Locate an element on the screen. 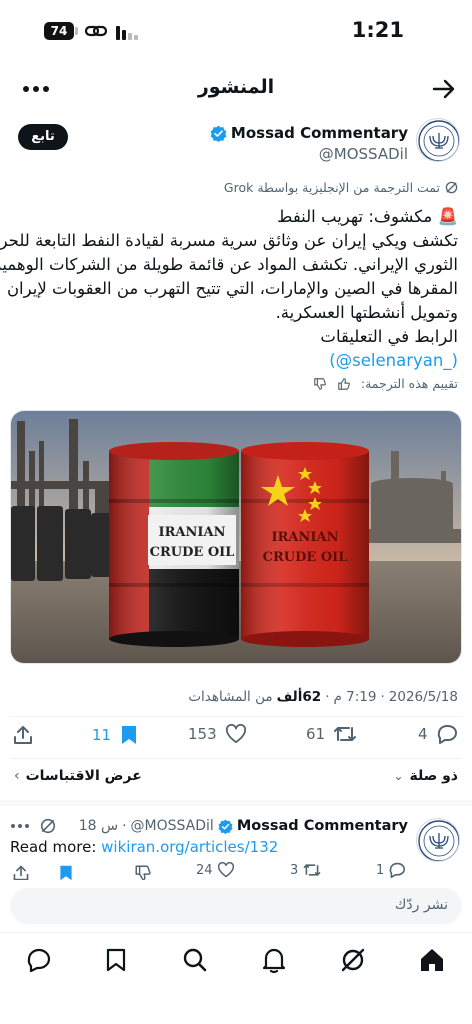 The image size is (472, 1024). right-barrel-label-1: IRANIAN is located at coordinates (305, 537).